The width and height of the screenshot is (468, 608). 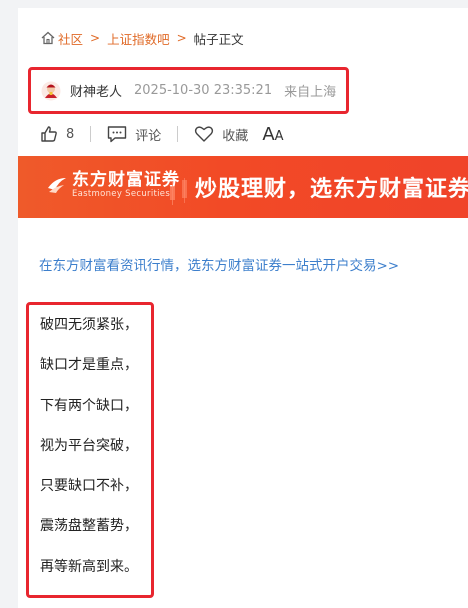 What do you see at coordinates (178, 191) in the screenshot?
I see `candlestick-decoration-icon` at bounding box center [178, 191].